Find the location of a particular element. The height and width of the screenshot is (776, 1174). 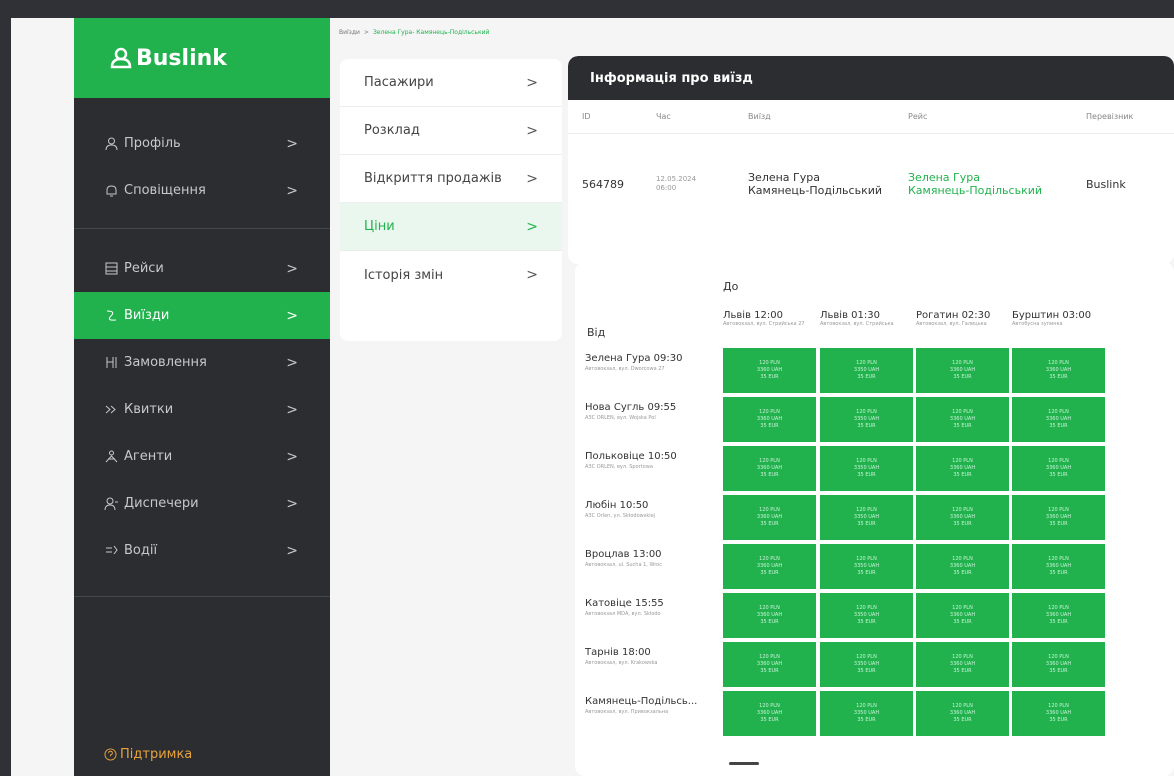

from-stop-city: Вроцлав 13:00 is located at coordinates (623, 554).